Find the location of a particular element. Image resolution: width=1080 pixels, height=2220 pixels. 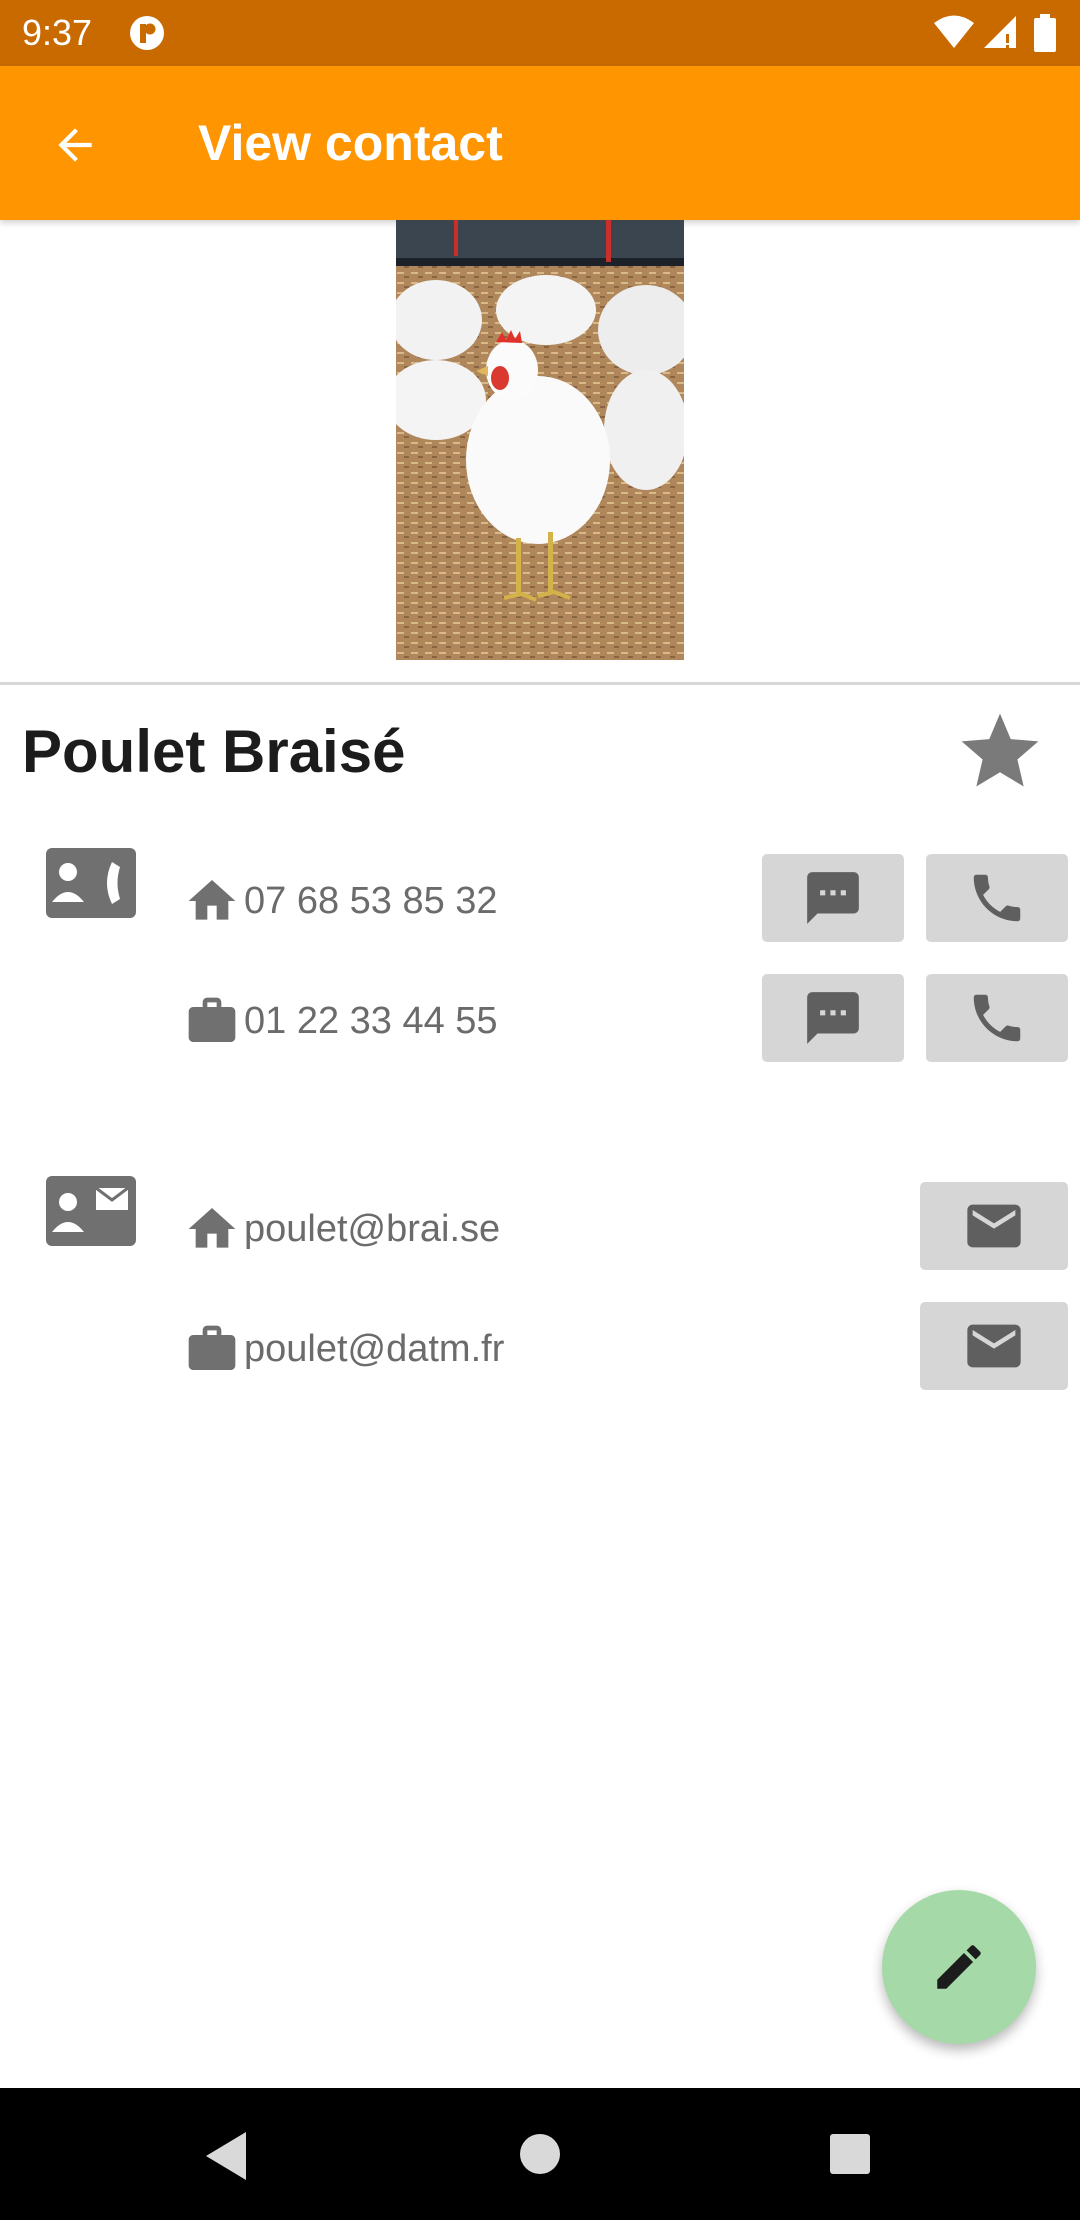

phone-row-home: 07 68 53 85 32 is located at coordinates (341, 901).